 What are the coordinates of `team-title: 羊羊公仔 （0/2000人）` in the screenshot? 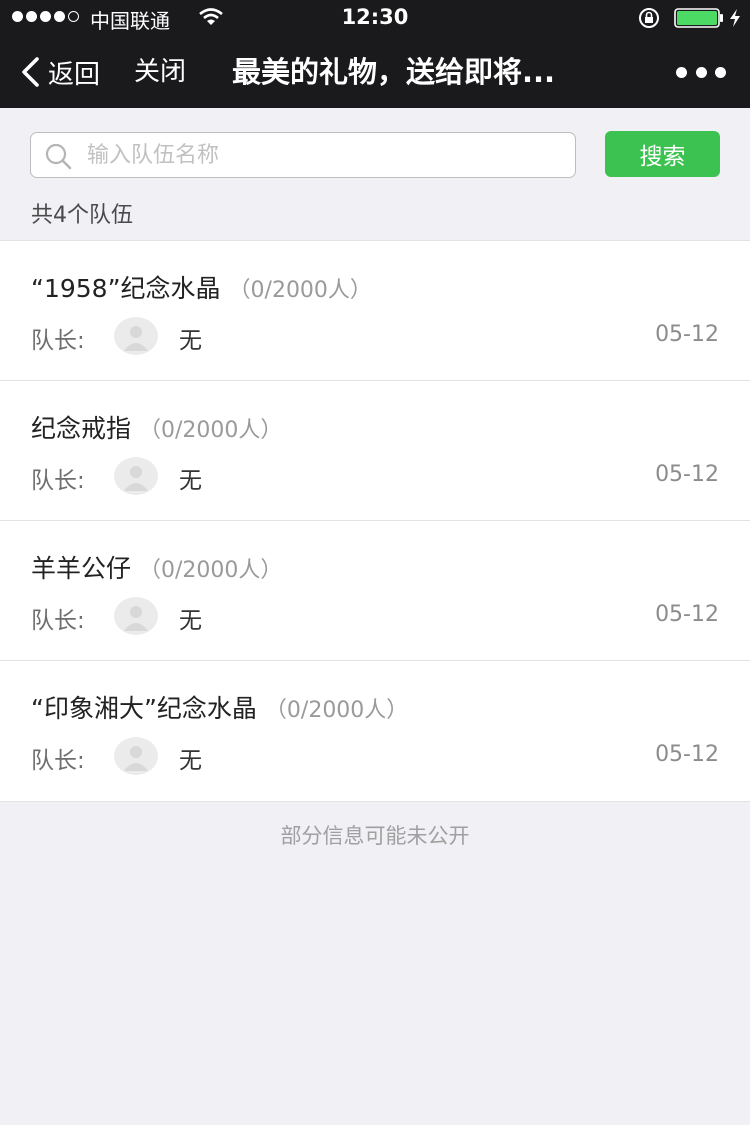 It's located at (156, 567).